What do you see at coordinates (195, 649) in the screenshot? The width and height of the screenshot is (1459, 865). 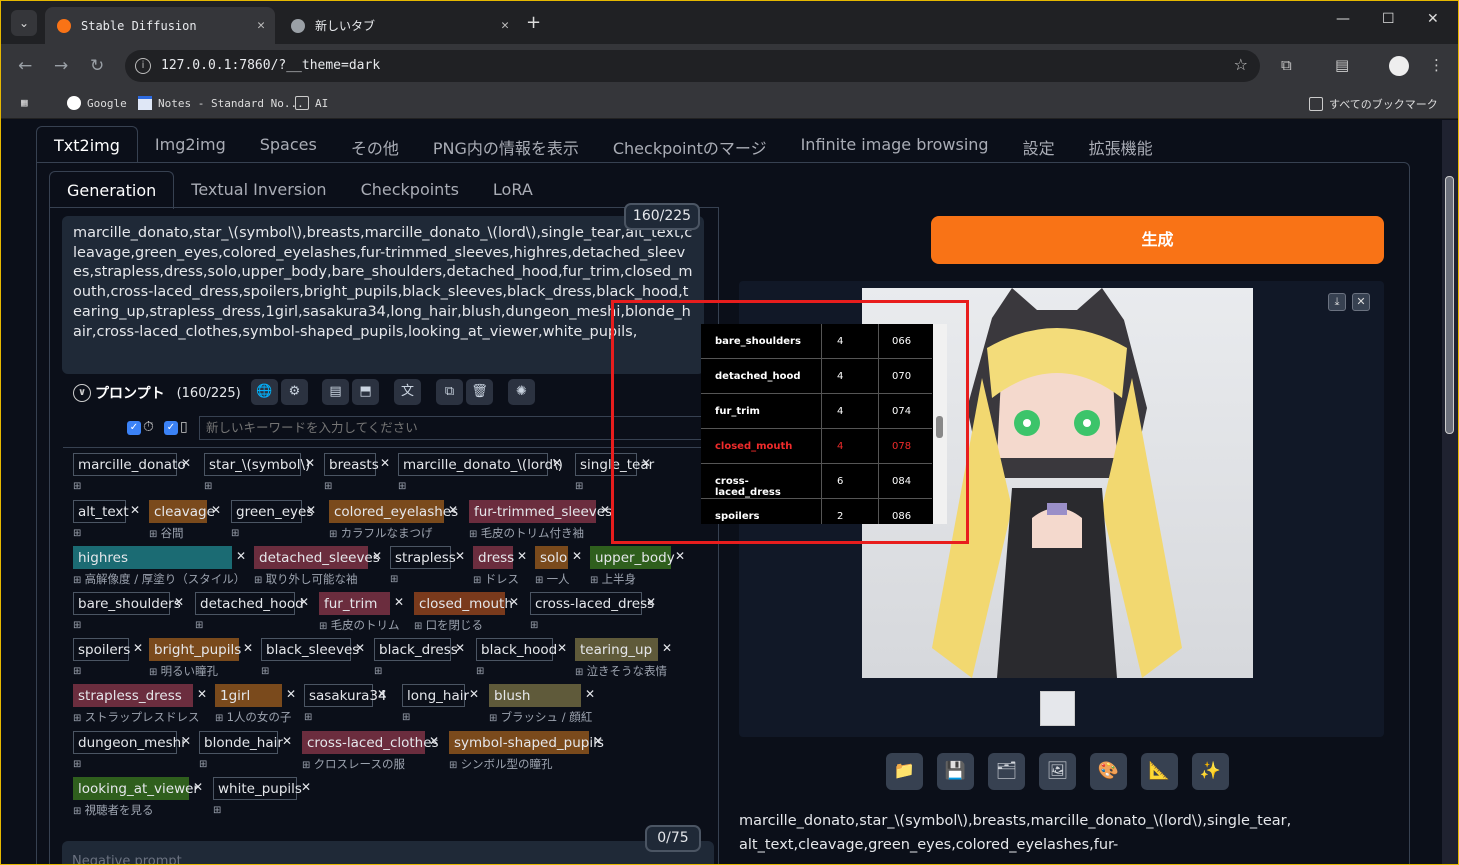 I see `prompt-tag: bright_pupils` at bounding box center [195, 649].